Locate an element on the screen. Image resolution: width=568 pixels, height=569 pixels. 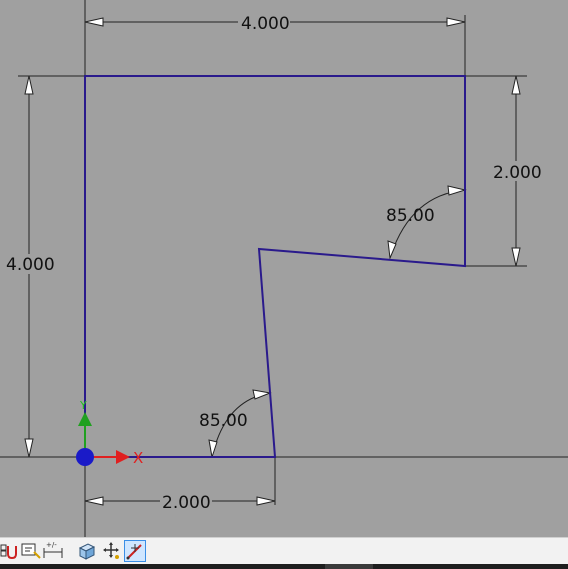
status-bar-slot is located at coordinates (349, 566).